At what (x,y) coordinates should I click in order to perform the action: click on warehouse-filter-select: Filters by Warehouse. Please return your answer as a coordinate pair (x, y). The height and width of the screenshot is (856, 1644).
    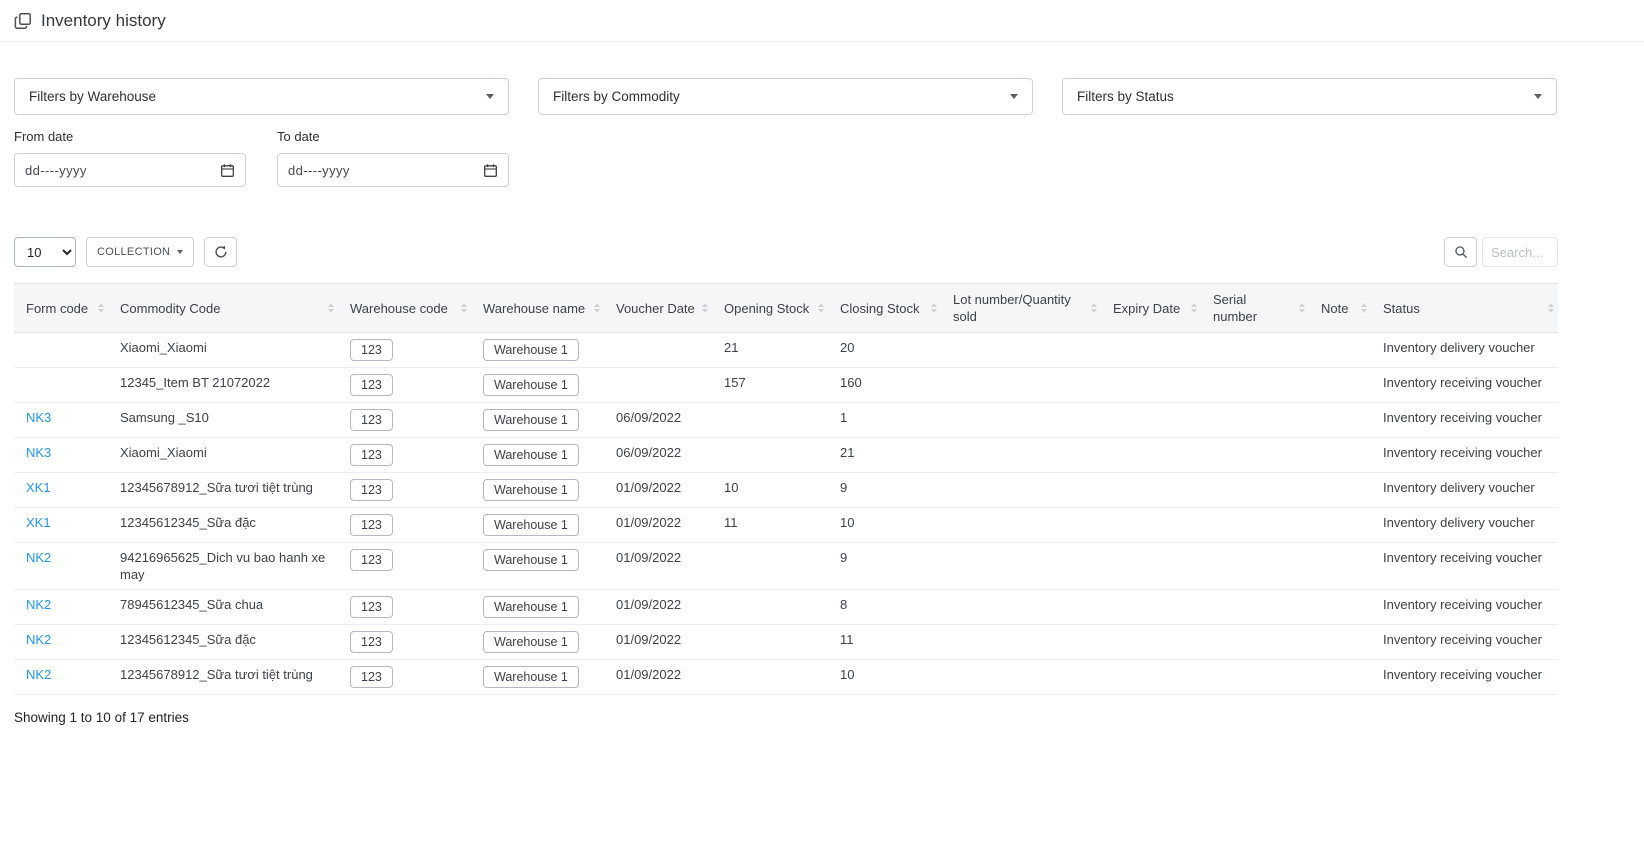
    Looking at the image, I should click on (261, 96).